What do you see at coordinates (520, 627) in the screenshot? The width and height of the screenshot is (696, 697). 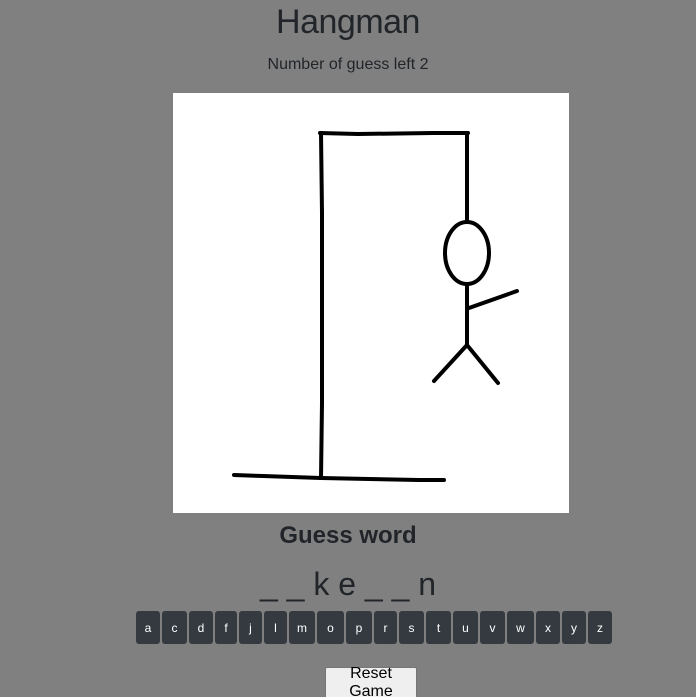 I see `letter-button-w: w` at bounding box center [520, 627].